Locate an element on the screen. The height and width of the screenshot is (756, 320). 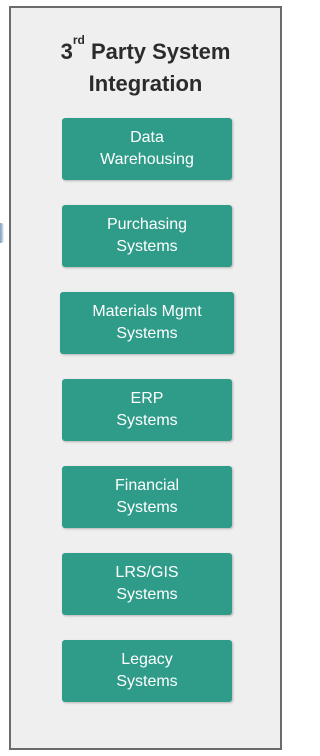
system-label: Purchasing Systems is located at coordinates (147, 235).